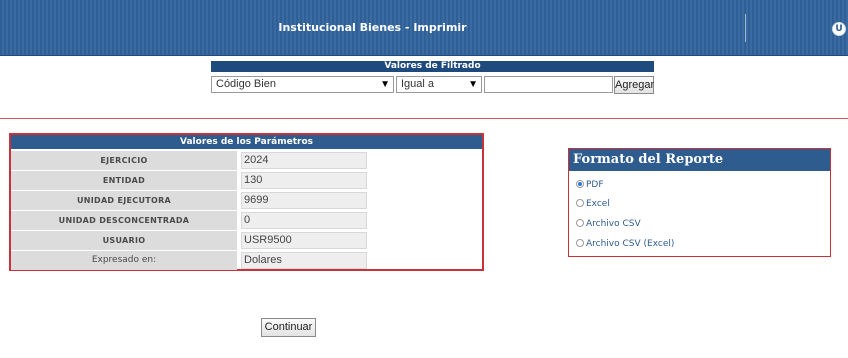 The height and width of the screenshot is (358, 848). I want to click on param-row-ejercicio: EJERCICIO 2024, so click(246, 161).